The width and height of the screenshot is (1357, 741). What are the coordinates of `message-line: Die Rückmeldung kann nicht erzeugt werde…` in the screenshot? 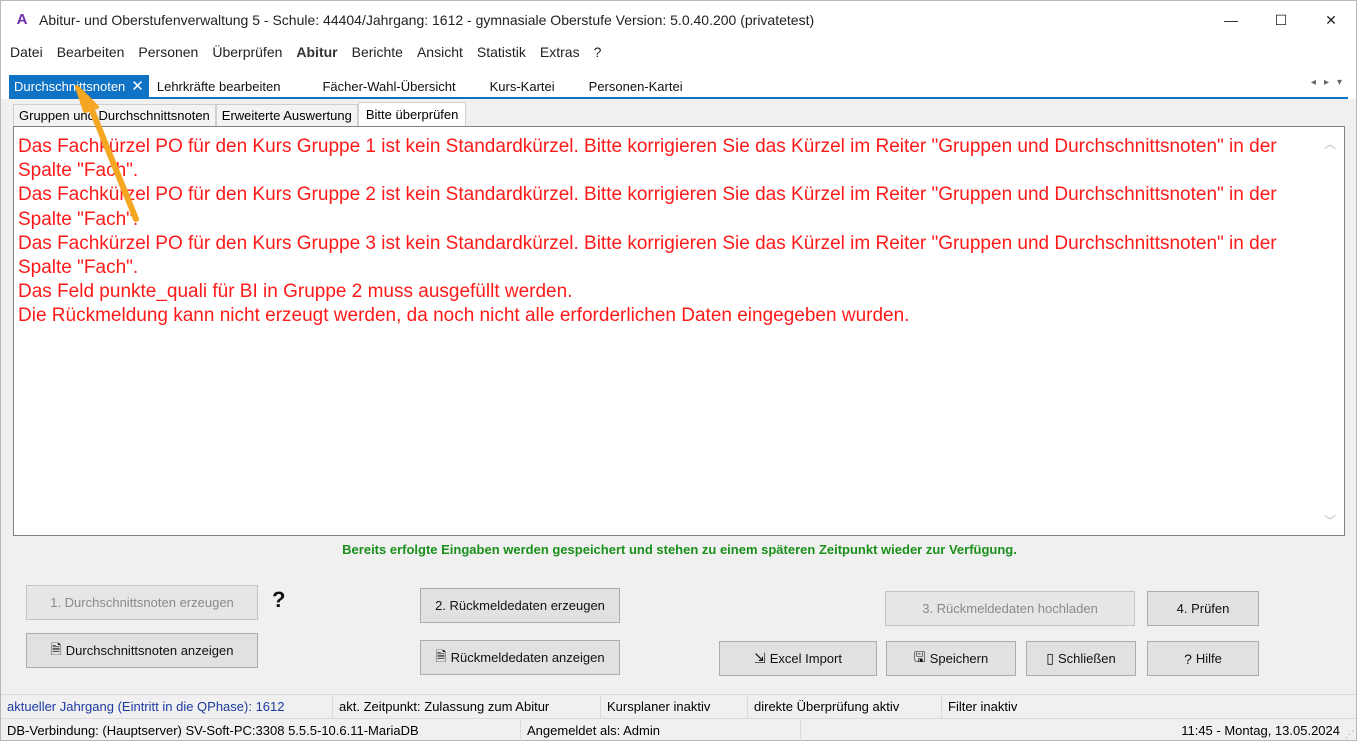 It's located at (464, 316).